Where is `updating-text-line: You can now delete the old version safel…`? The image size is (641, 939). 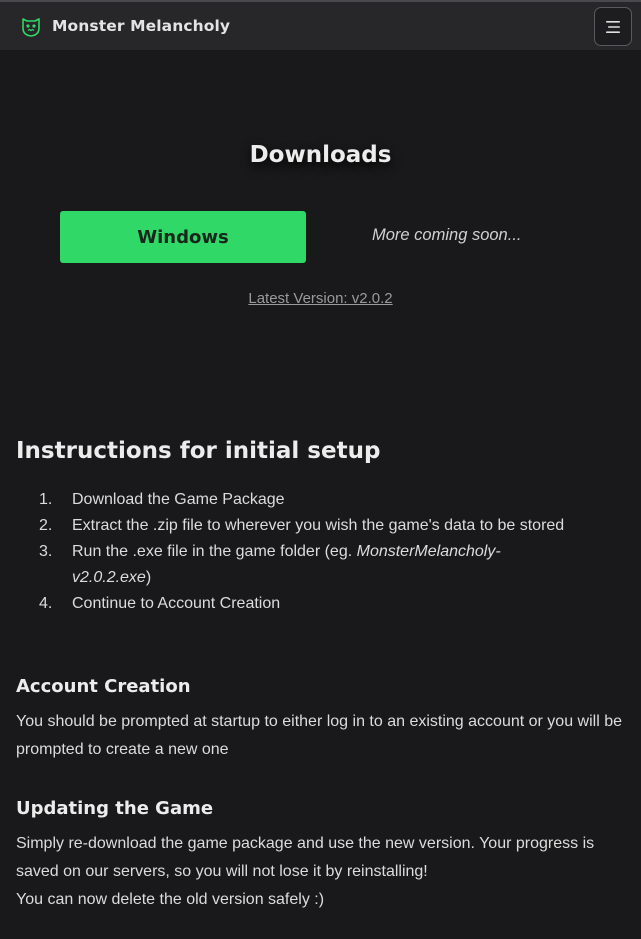 updating-text-line: You can now delete the old version safel… is located at coordinates (170, 899).